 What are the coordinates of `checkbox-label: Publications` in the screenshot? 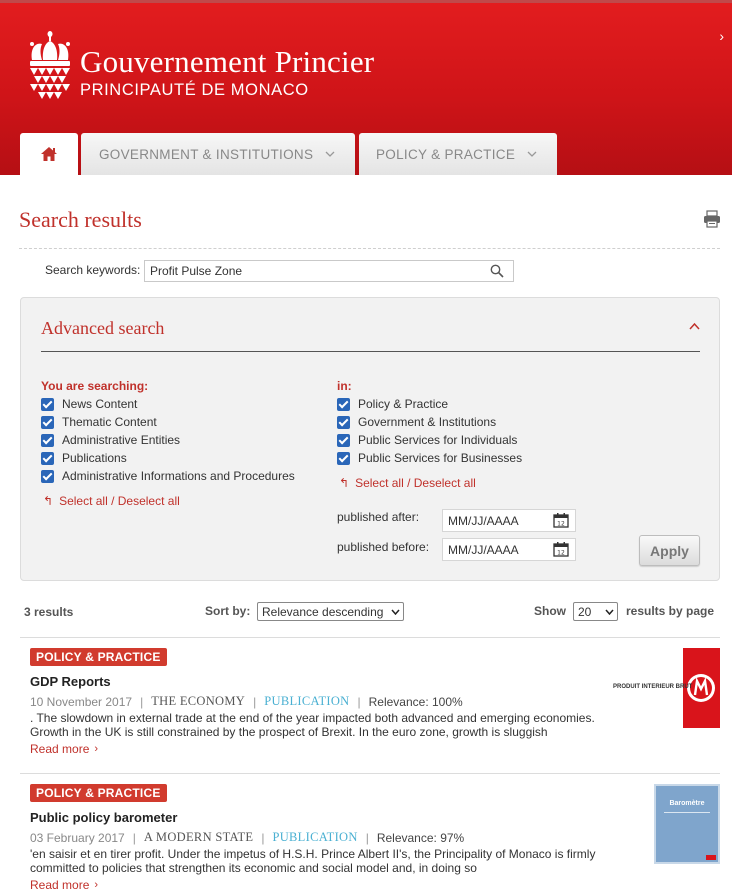 It's located at (94, 458).